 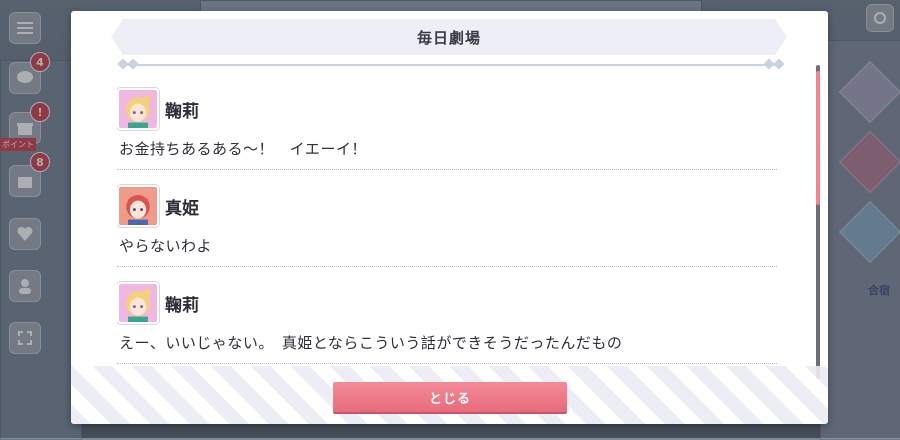 What do you see at coordinates (138, 206) in the screenshot?
I see `maki-avatar` at bounding box center [138, 206].